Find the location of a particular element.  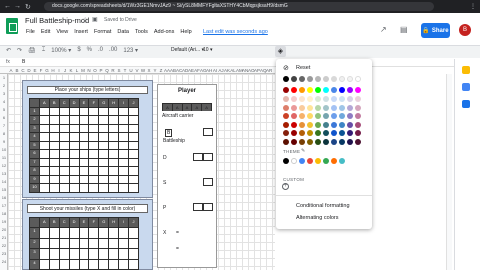

menu-item-tools: Tools is located at coordinates (141, 32).